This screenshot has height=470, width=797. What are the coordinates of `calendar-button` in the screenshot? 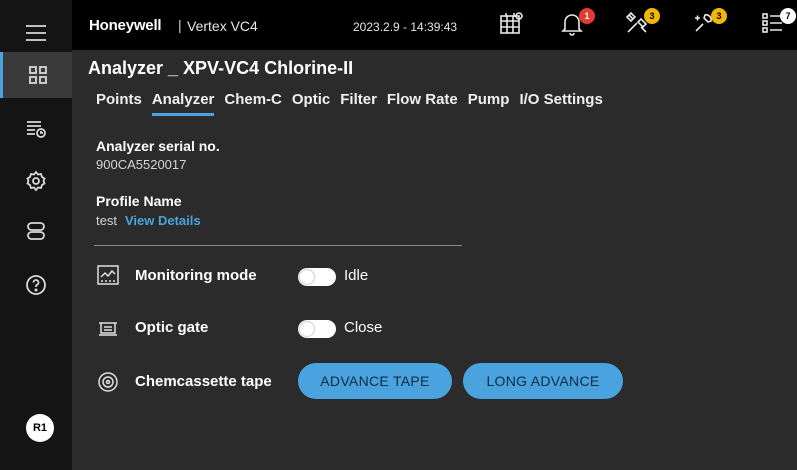 It's located at (513, 25).